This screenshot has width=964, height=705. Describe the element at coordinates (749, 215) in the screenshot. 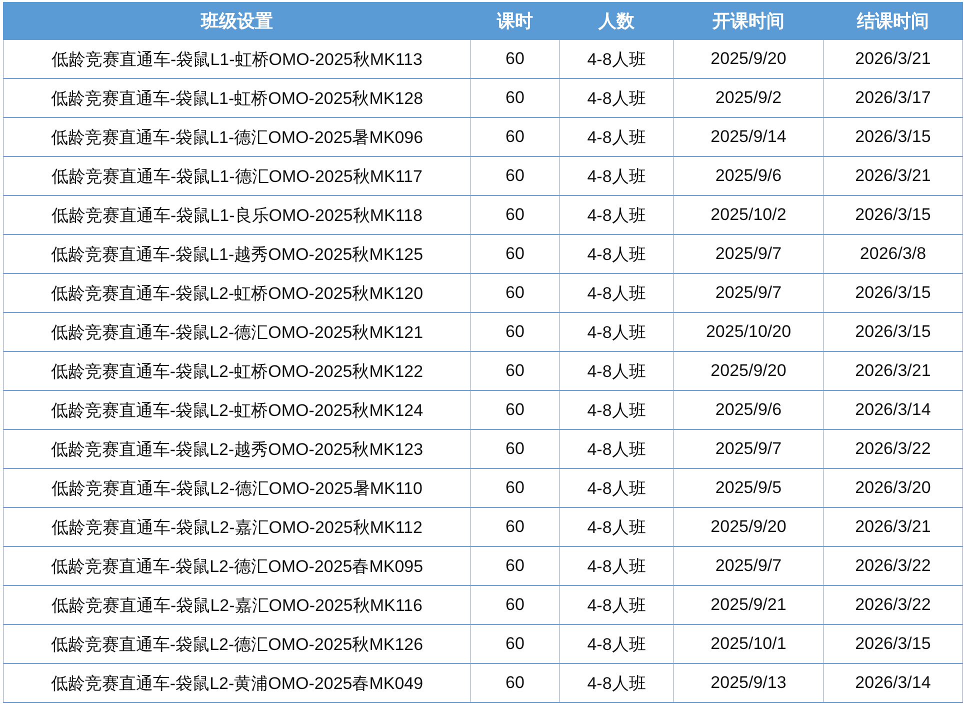

I see `table-cell: 2025/10/2` at that location.